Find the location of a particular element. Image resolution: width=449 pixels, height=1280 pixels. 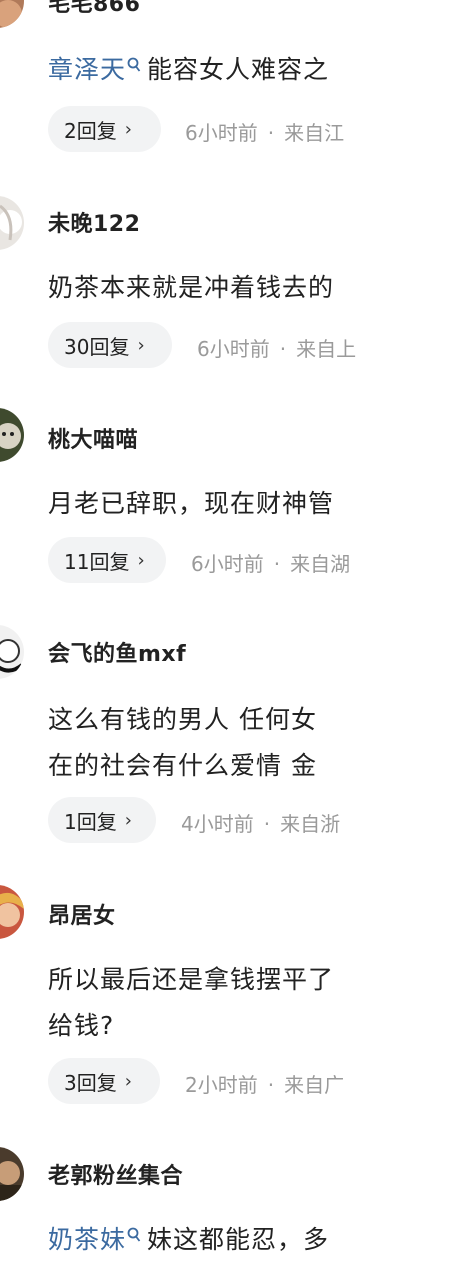

comment-text: 奶茶本来就是冲着钱去的 is located at coordinates (191, 287).